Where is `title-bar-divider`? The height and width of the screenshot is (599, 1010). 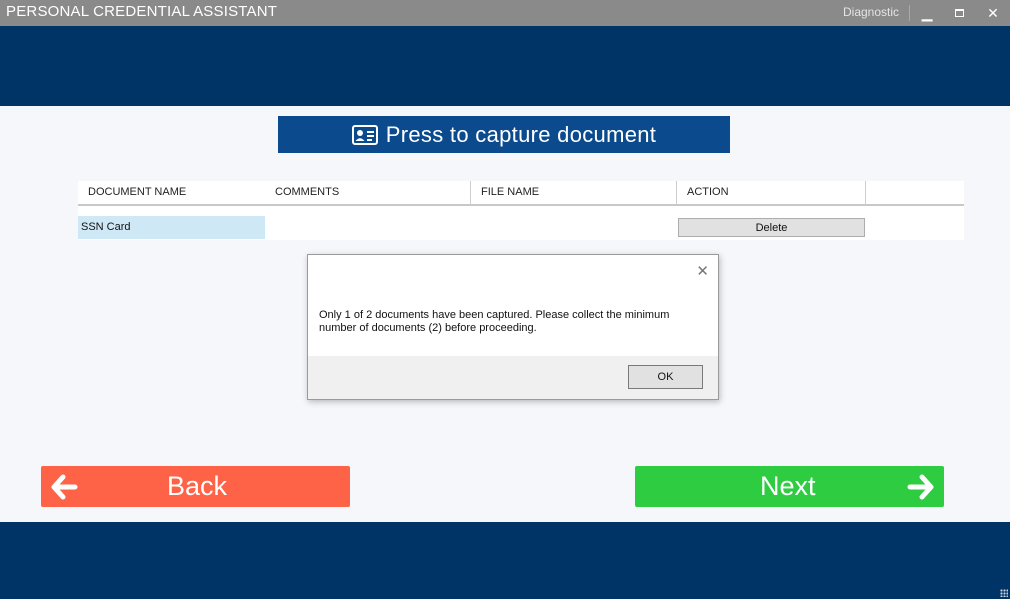
title-bar-divider is located at coordinates (909, 13).